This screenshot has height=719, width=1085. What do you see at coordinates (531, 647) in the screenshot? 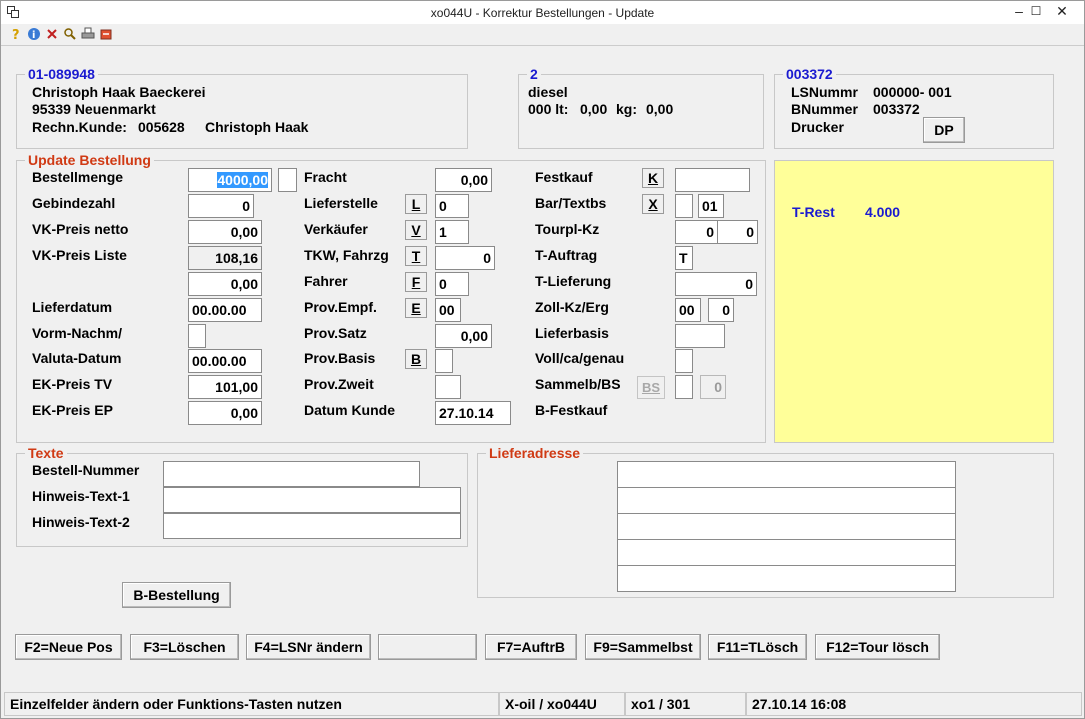
I see `f7-auftrb-button: F7=AuftrB` at bounding box center [531, 647].